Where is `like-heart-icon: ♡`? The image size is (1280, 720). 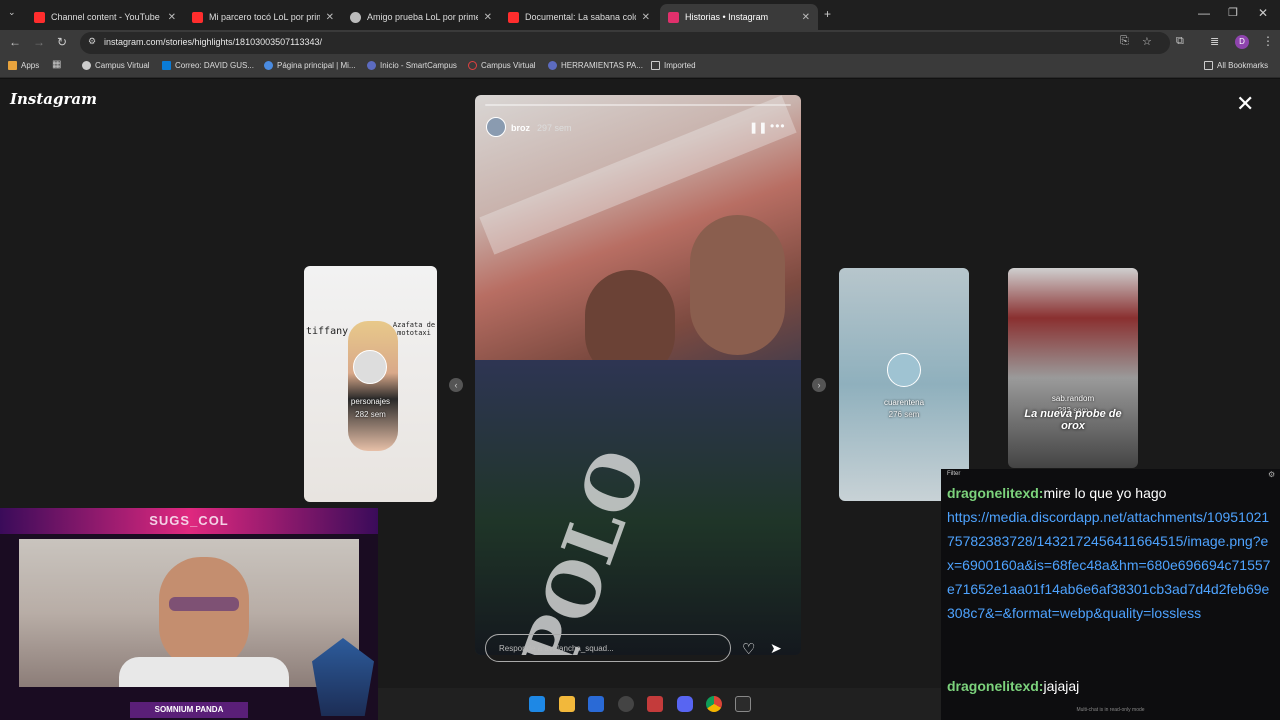
like-heart-icon: ♡ is located at coordinates (748, 649).